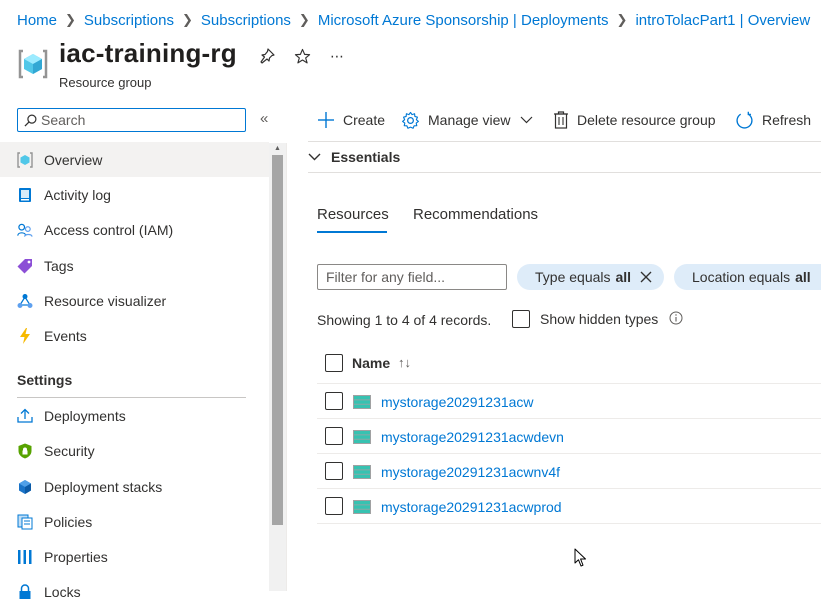 The height and width of the screenshot is (609, 821). What do you see at coordinates (302, 56) in the screenshot?
I see `star-icon` at bounding box center [302, 56].